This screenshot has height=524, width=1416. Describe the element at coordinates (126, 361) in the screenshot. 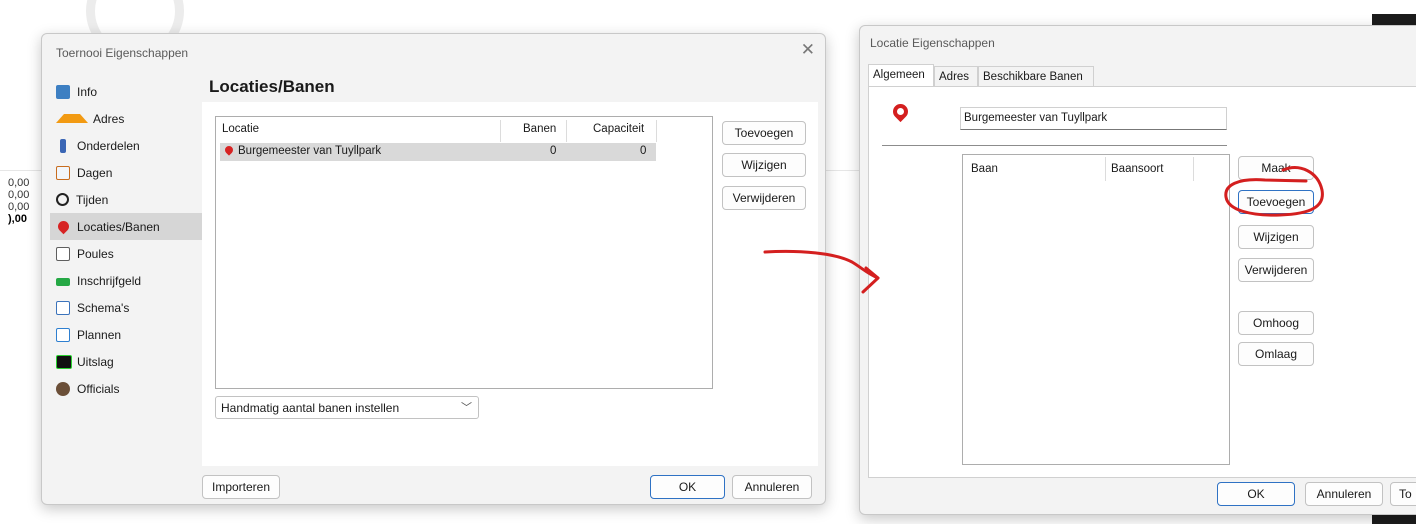

I see `sidebar-item-uitslag: Uitslag` at that location.